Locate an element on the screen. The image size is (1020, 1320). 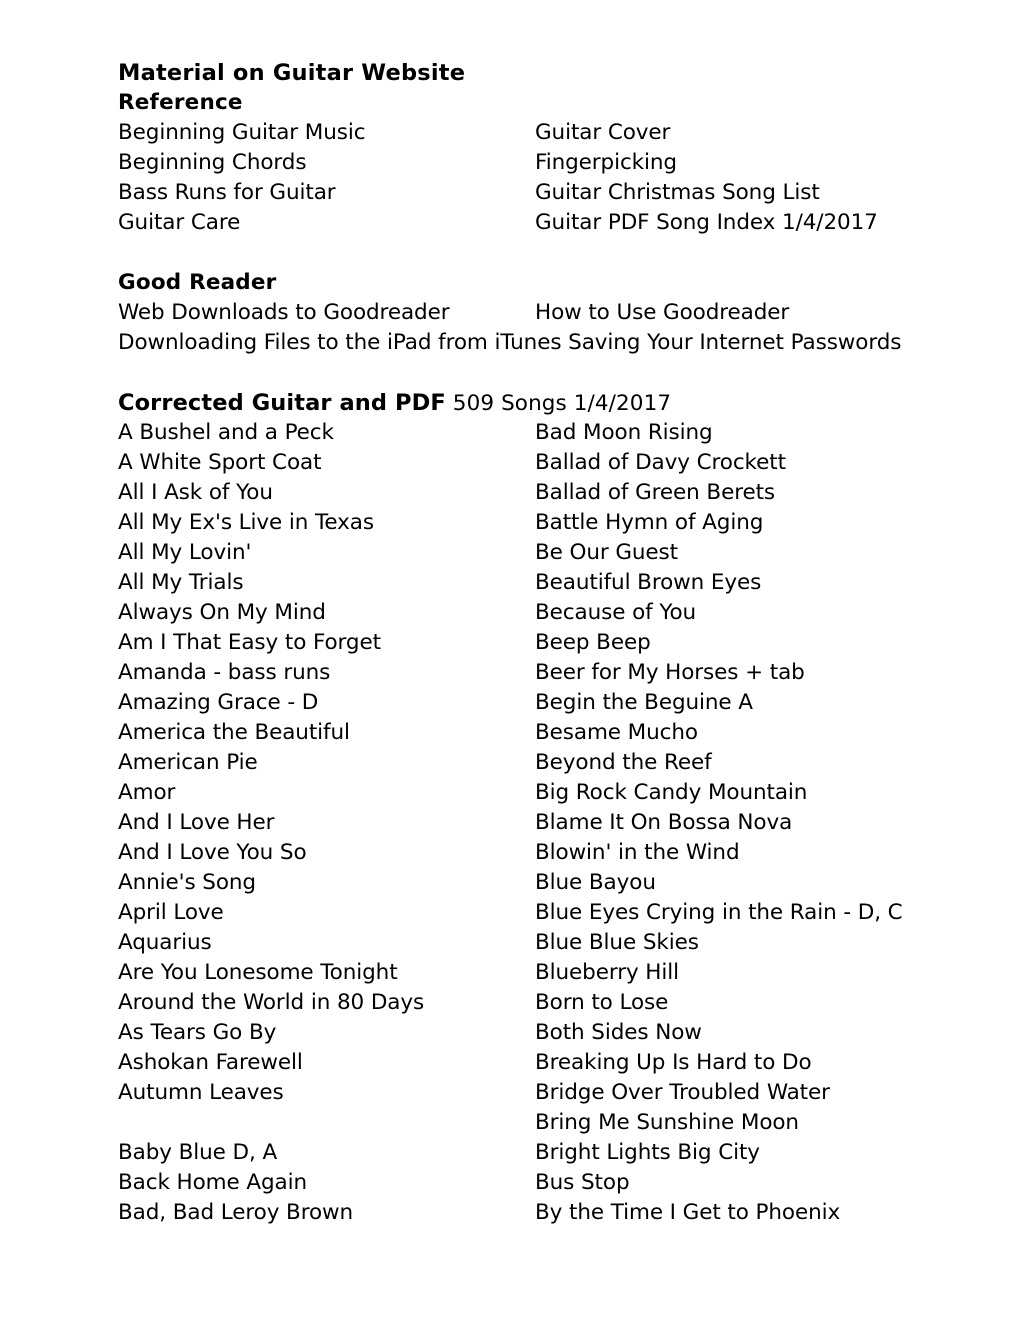
song-title-right: Beautiful Brown Eyes is located at coordinates (648, 582).